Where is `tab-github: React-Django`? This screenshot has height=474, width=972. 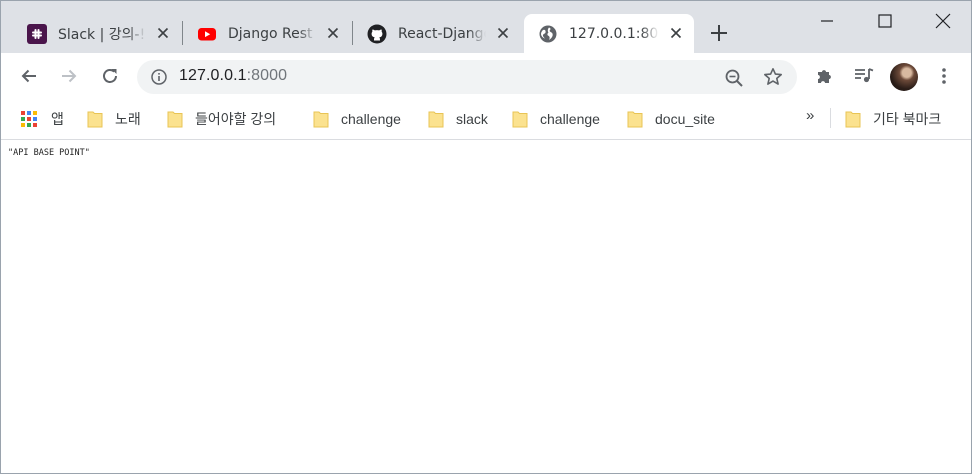 tab-github: React-Django is located at coordinates (439, 33).